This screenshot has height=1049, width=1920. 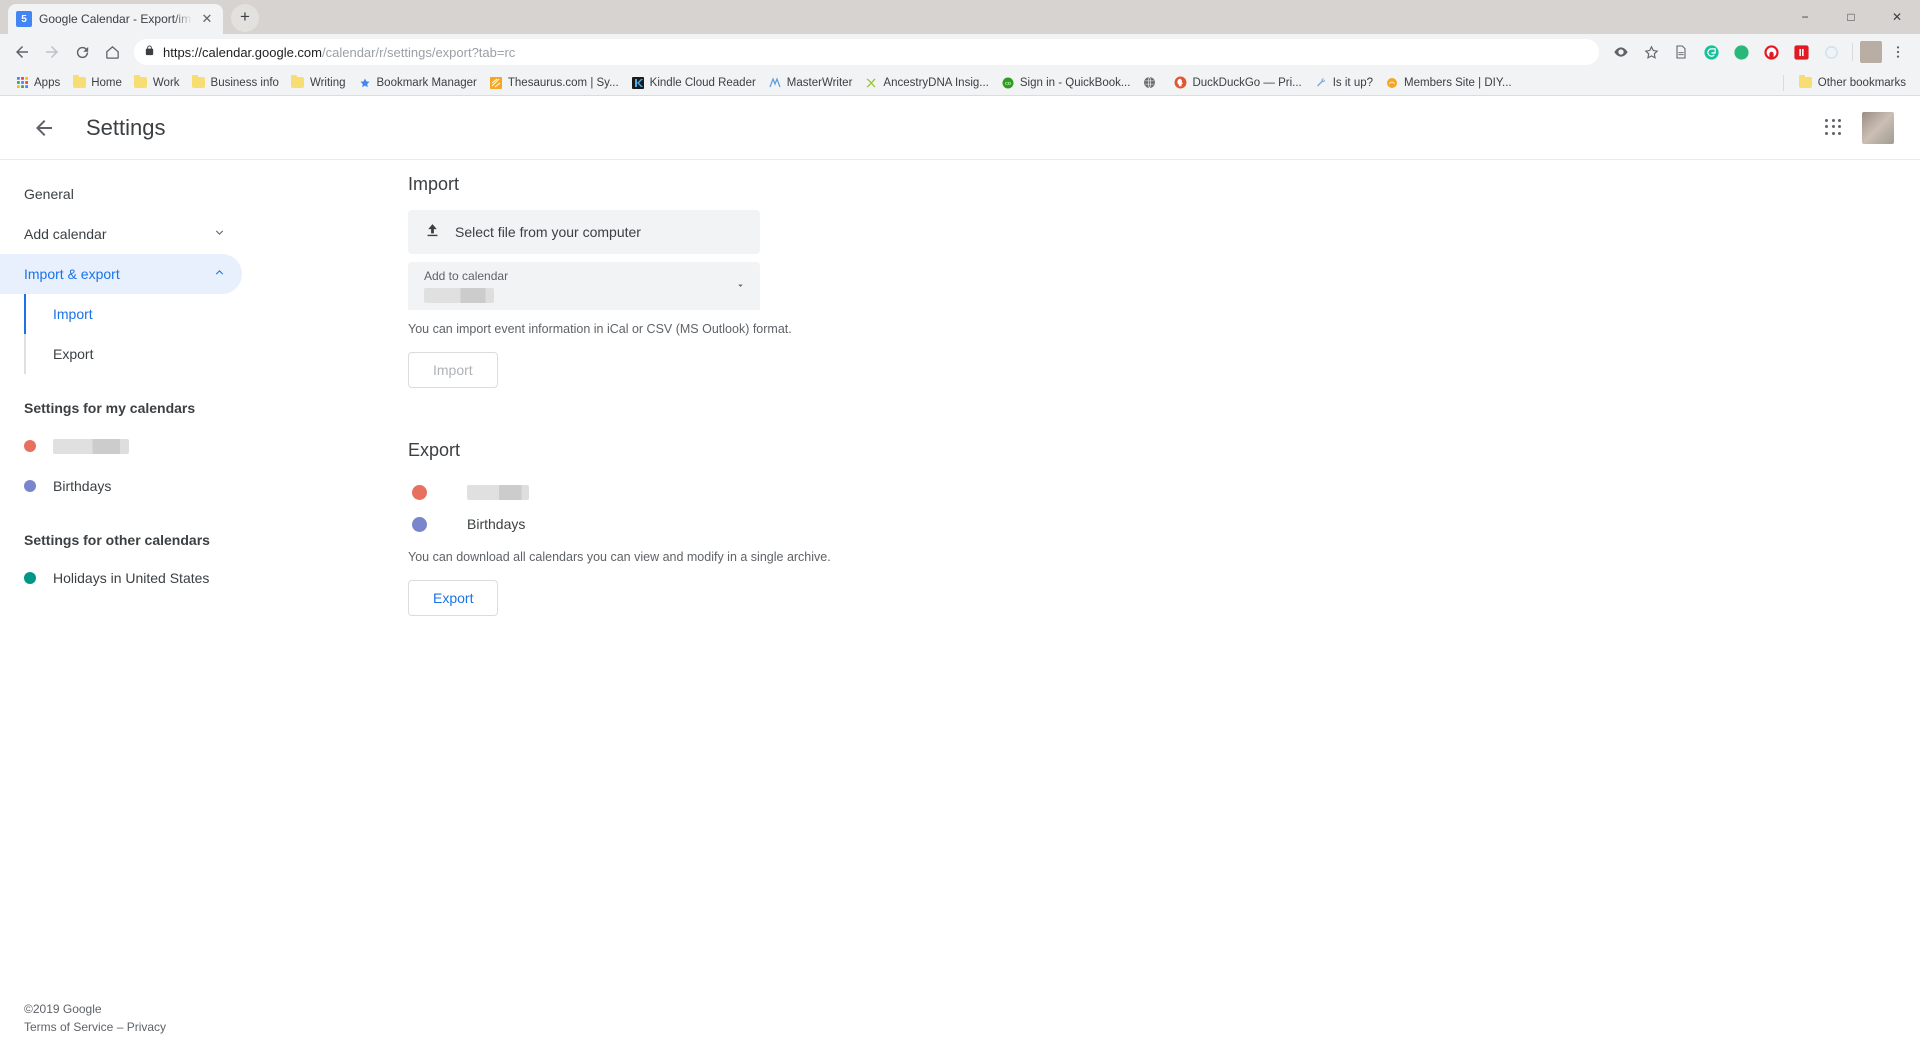 I want to click on bookmark-business-info: Business info, so click(x=235, y=83).